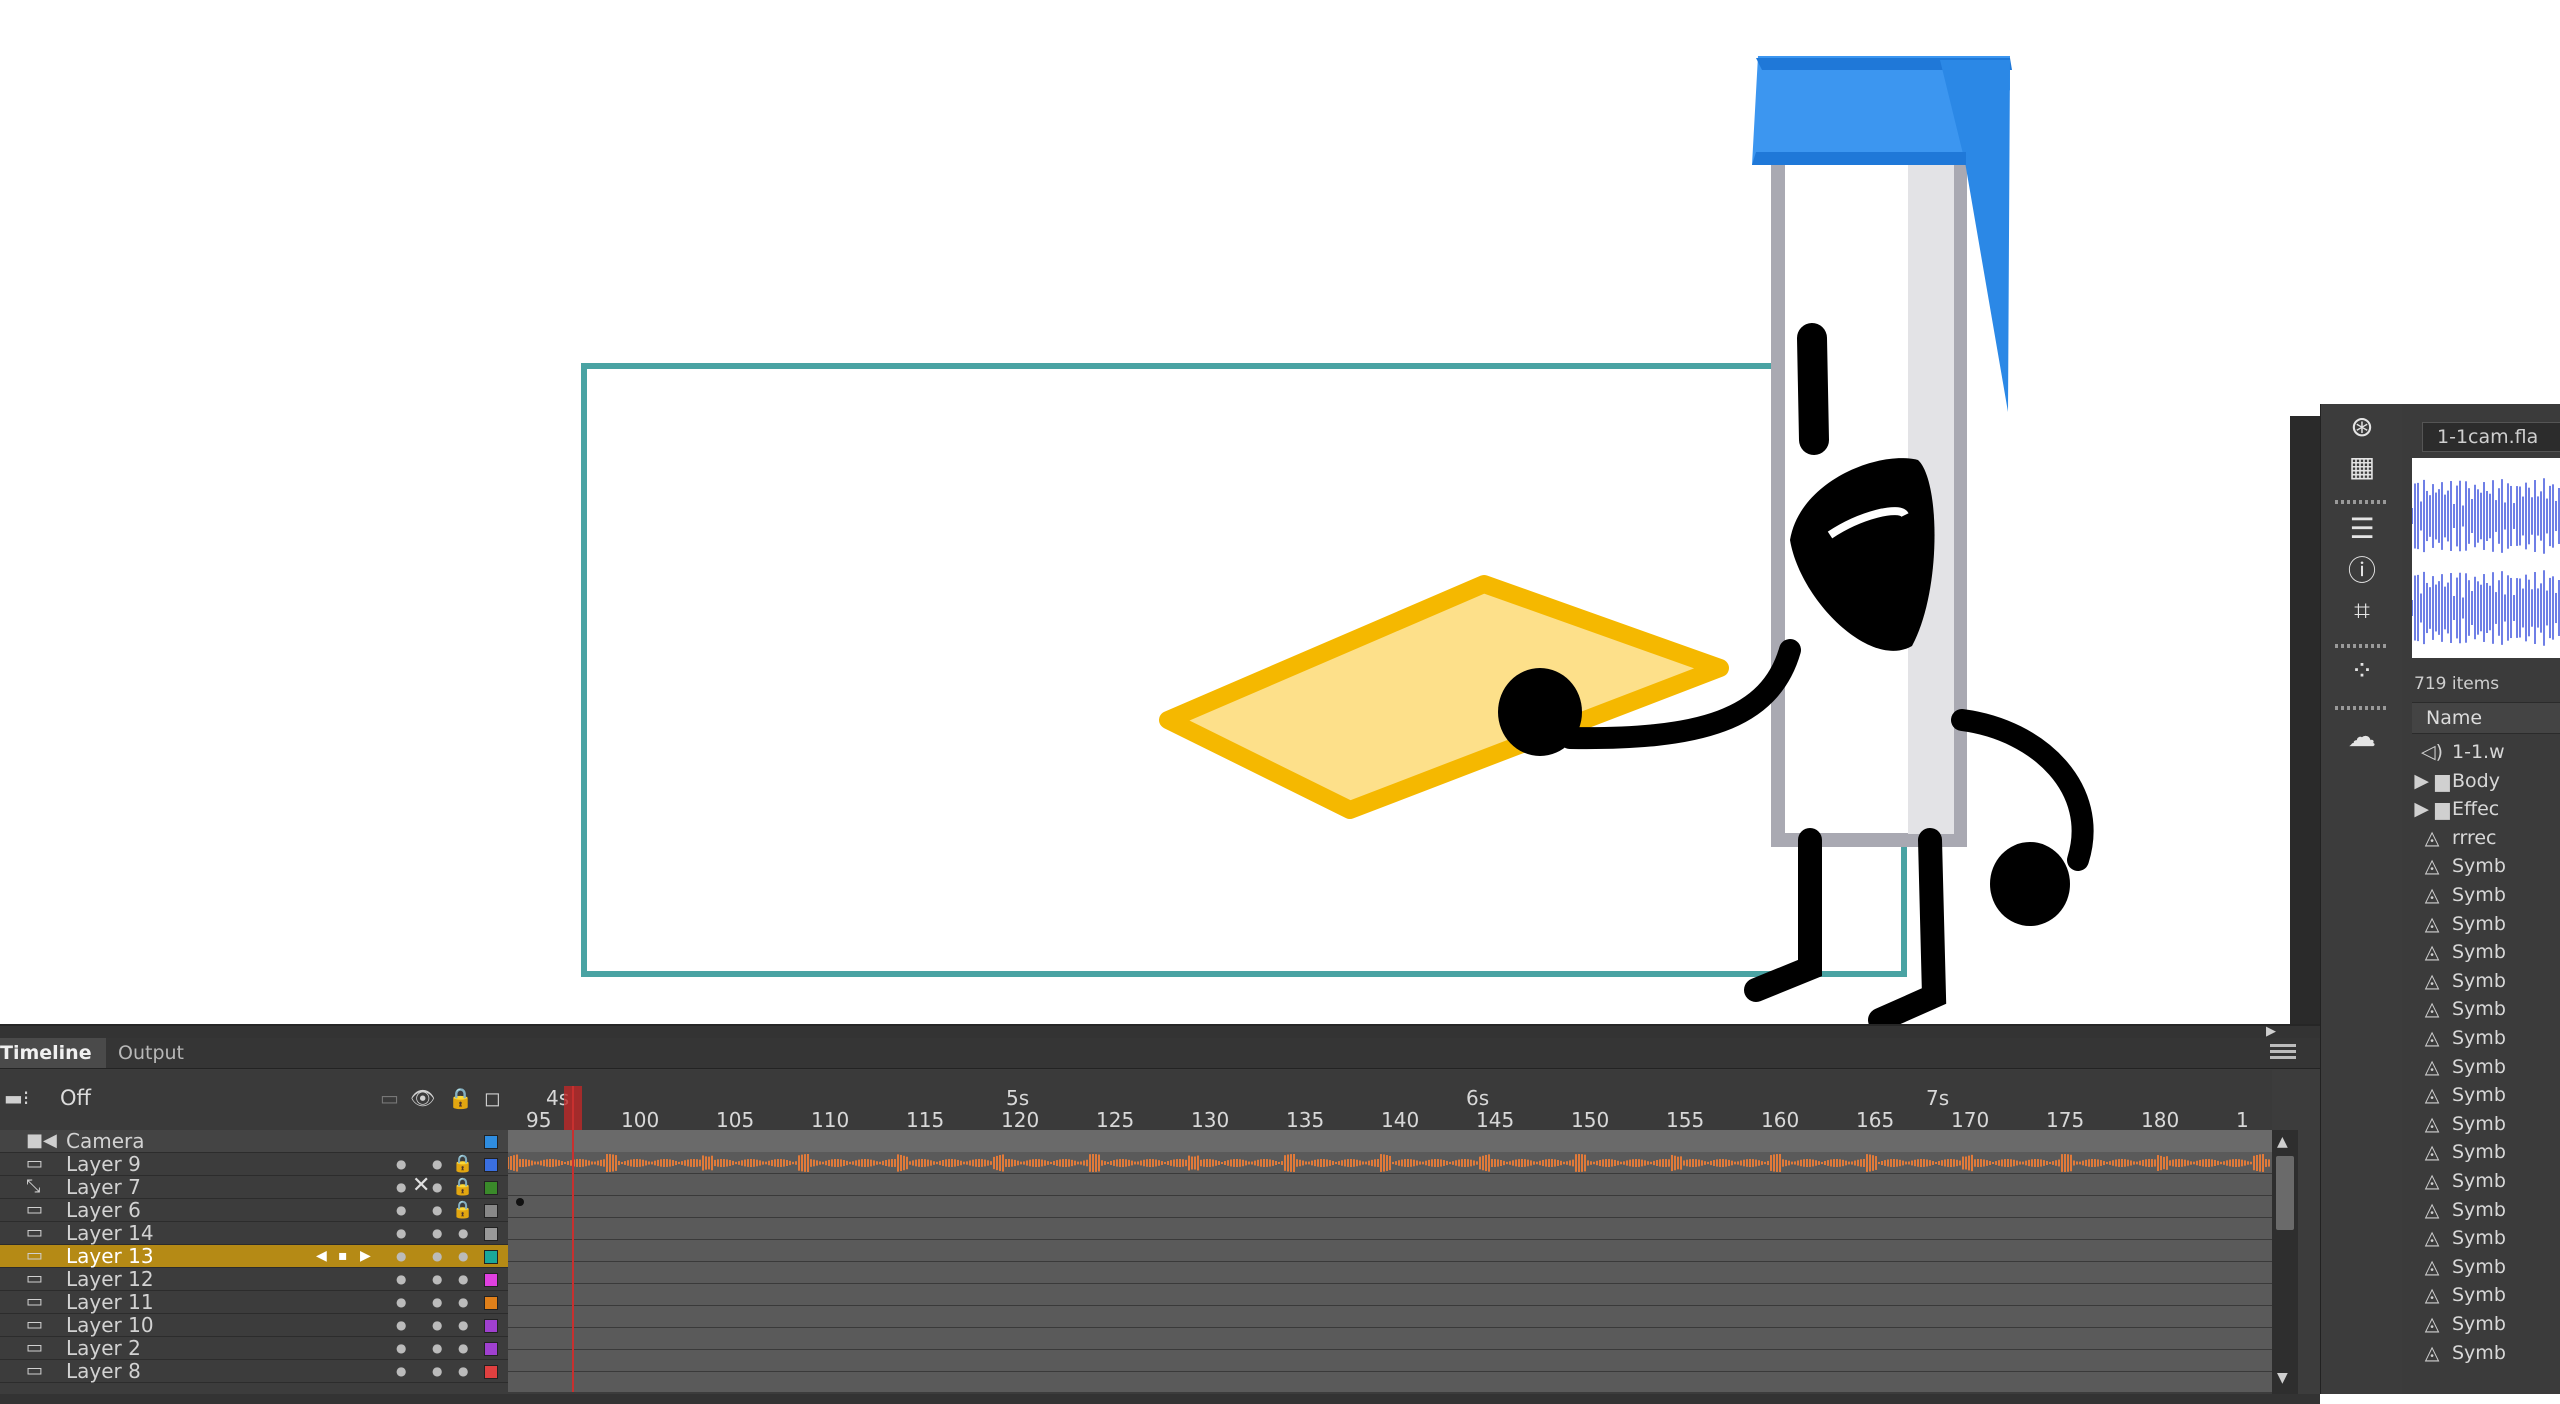 This screenshot has width=2560, height=1404. What do you see at coordinates (254, 1325) in the screenshot?
I see `layer-row: ▭ Layer 10 ● ● ●` at bounding box center [254, 1325].